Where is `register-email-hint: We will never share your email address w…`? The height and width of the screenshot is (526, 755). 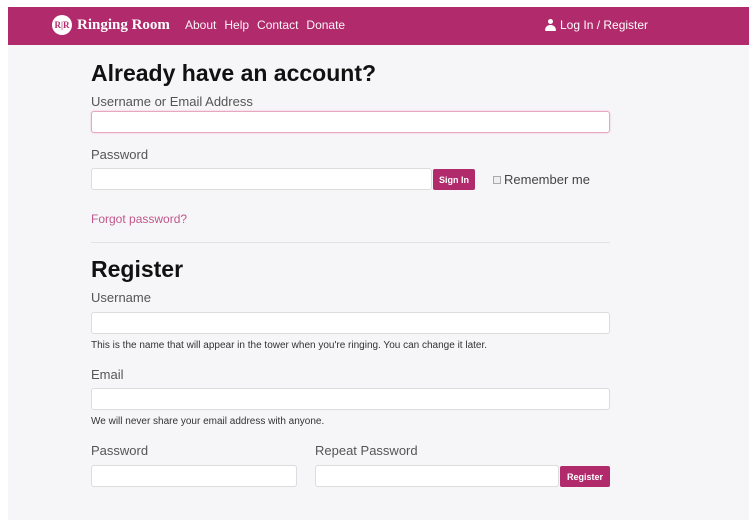 register-email-hint: We will never share your email address w… is located at coordinates (208, 421).